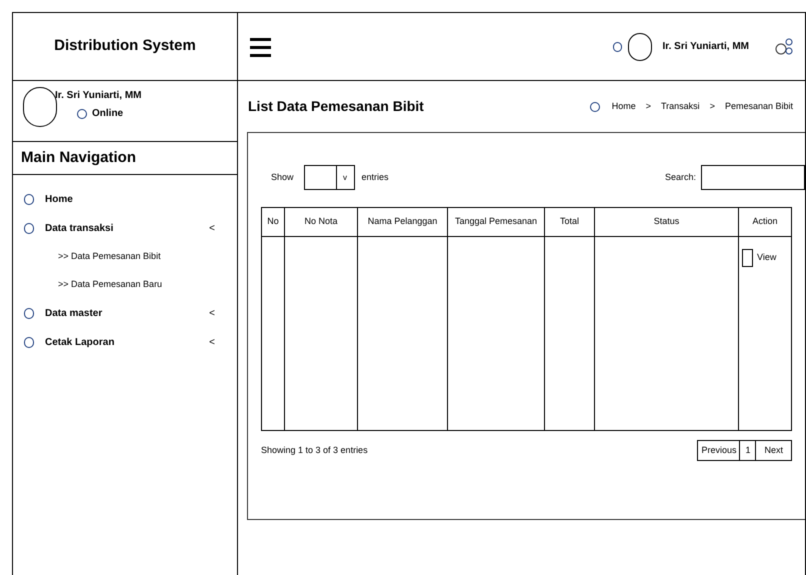  What do you see at coordinates (108, 114) in the screenshot?
I see `user-status: Online` at bounding box center [108, 114].